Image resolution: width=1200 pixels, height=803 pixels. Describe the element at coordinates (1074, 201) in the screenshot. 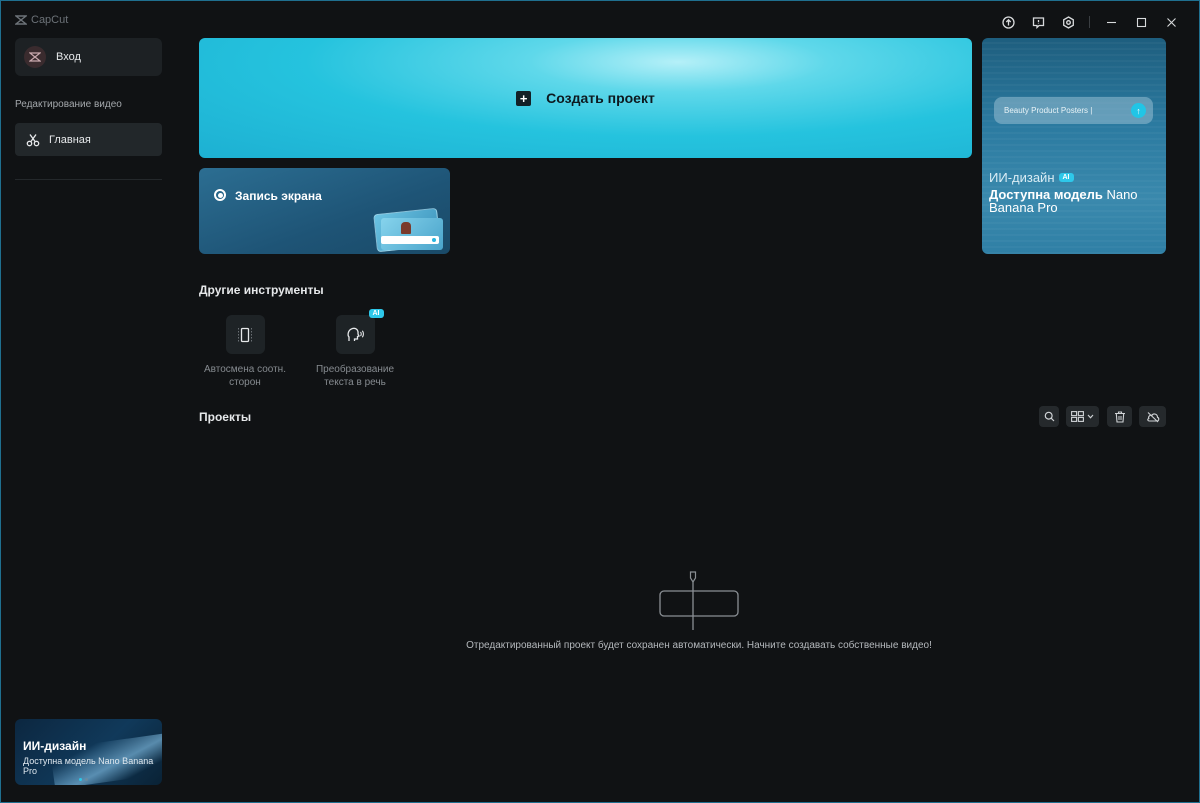

I see `ai-card-description: Доступна модель Nano Banana Pro` at that location.